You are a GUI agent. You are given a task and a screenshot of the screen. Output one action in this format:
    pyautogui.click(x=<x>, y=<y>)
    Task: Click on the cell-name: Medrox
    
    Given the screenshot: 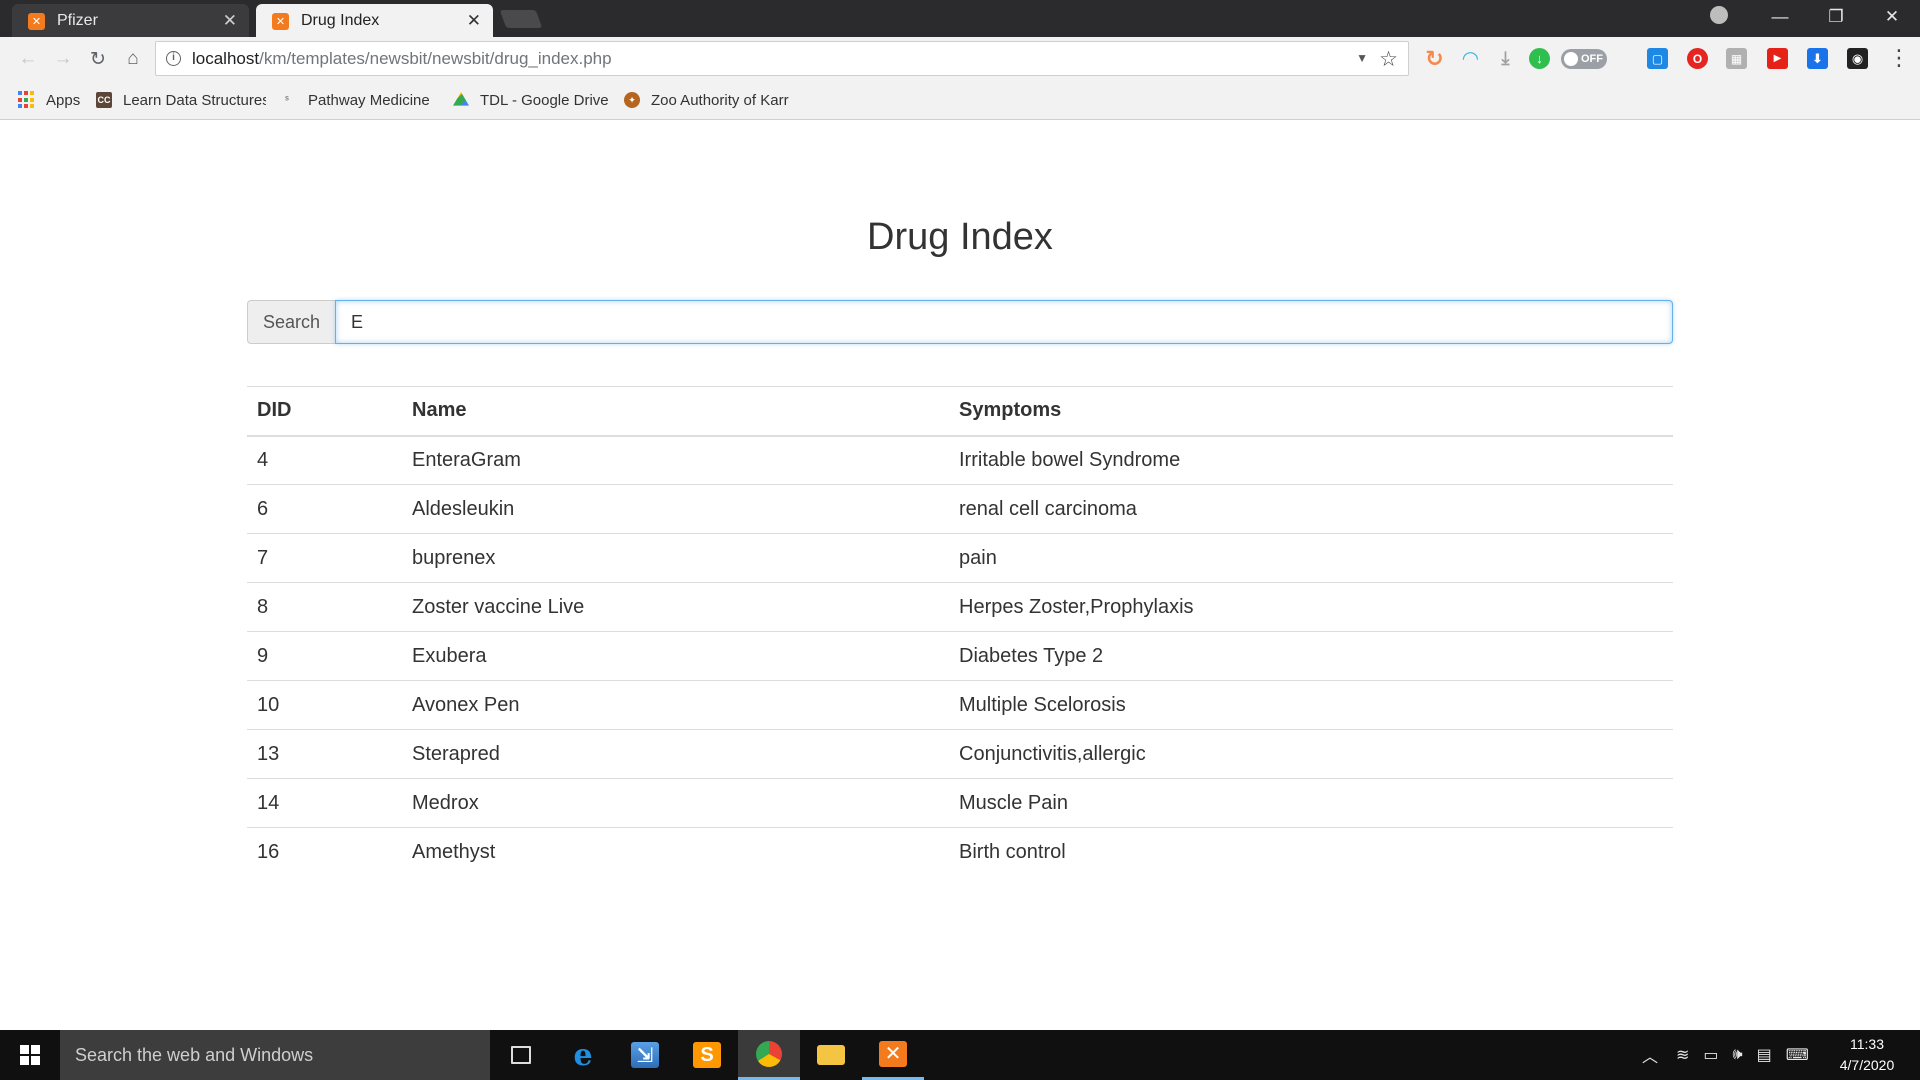 What is the action you would take?
    pyautogui.click(x=675, y=803)
    